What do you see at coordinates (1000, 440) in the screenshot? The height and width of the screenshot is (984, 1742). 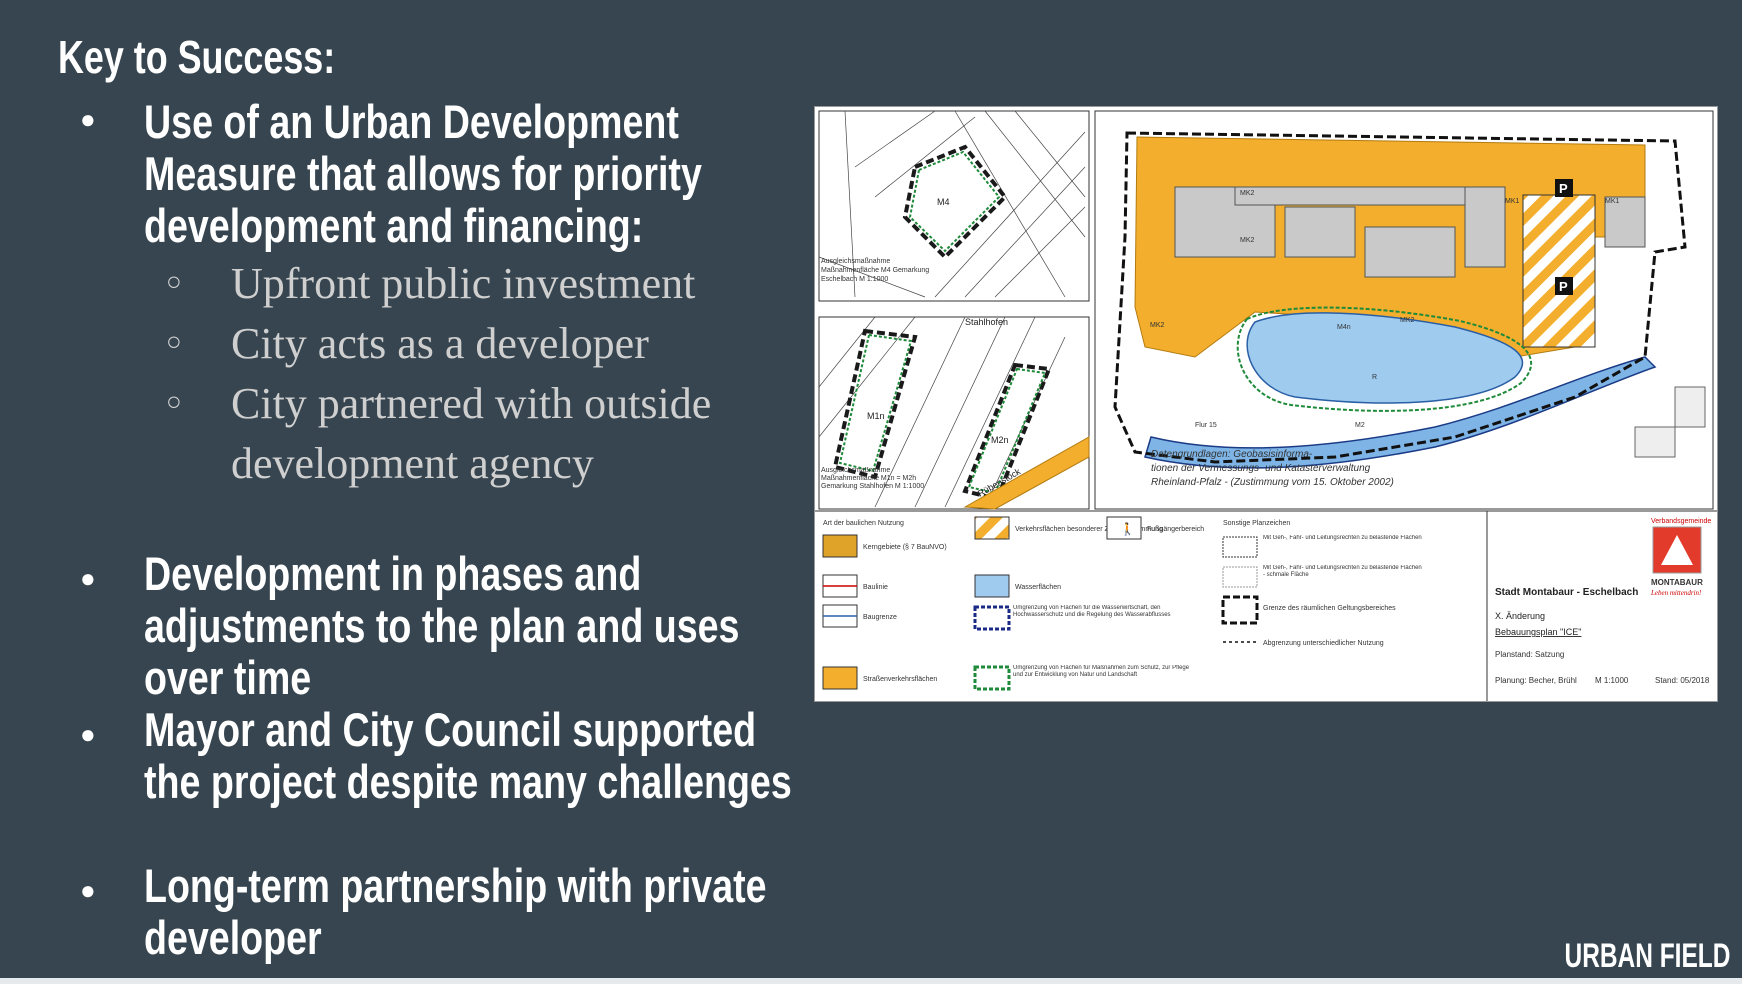 I see `inset2-m2-label: M2n` at bounding box center [1000, 440].